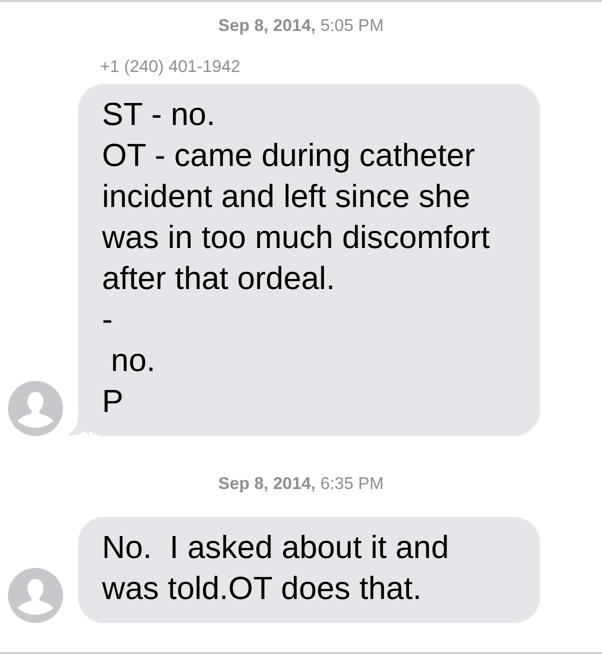  Describe the element at coordinates (301, 26) in the screenshot. I see `timestamp: Sep 8, 2014, 5:05 PM` at that location.